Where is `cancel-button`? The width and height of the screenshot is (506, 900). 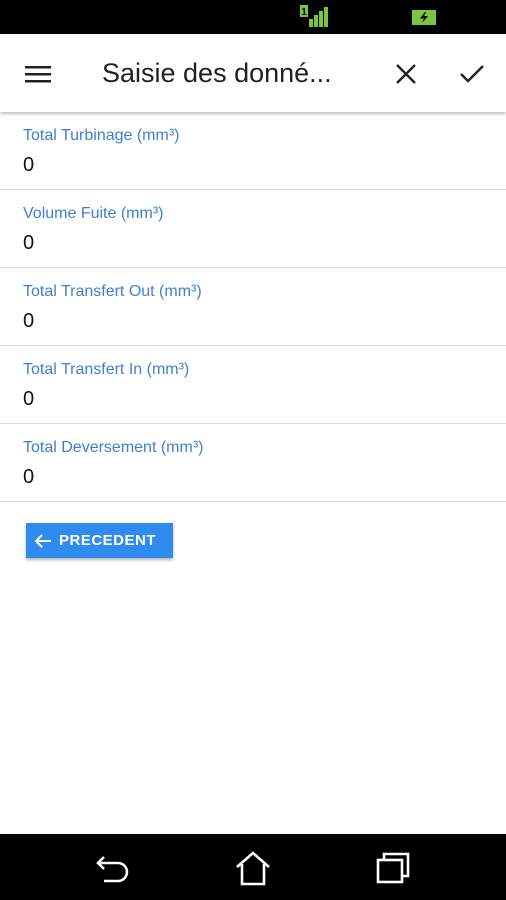 cancel-button is located at coordinates (406, 74).